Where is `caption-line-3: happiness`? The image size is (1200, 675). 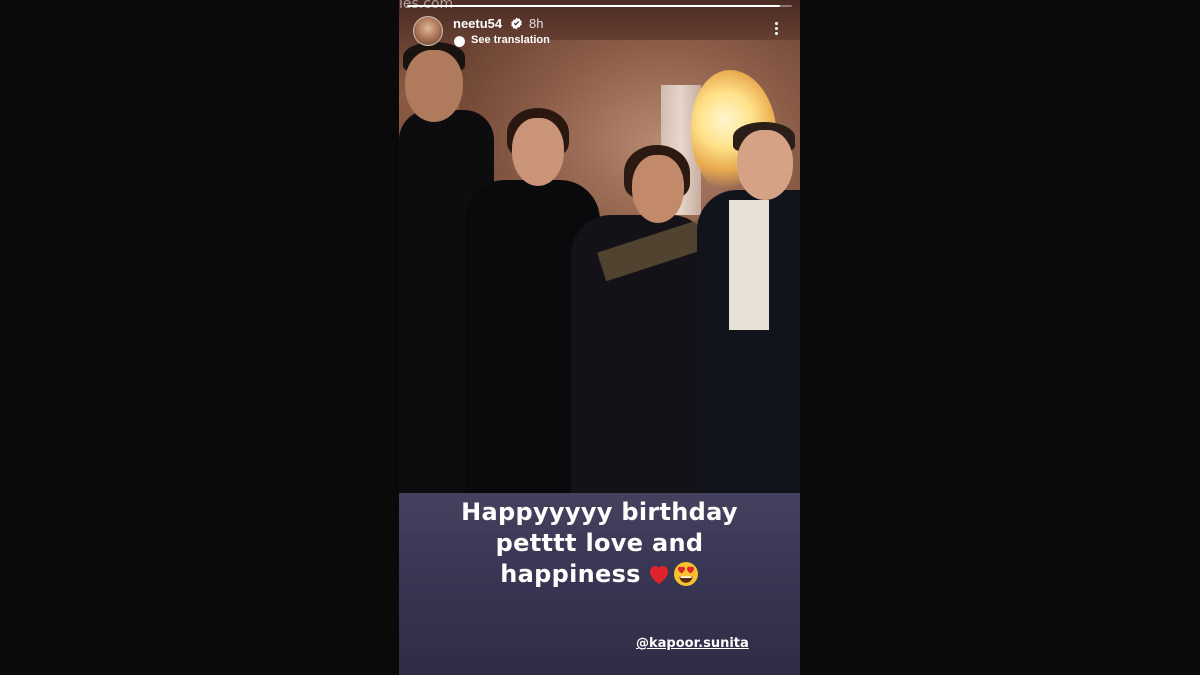 caption-line-3: happiness is located at coordinates (599, 574).